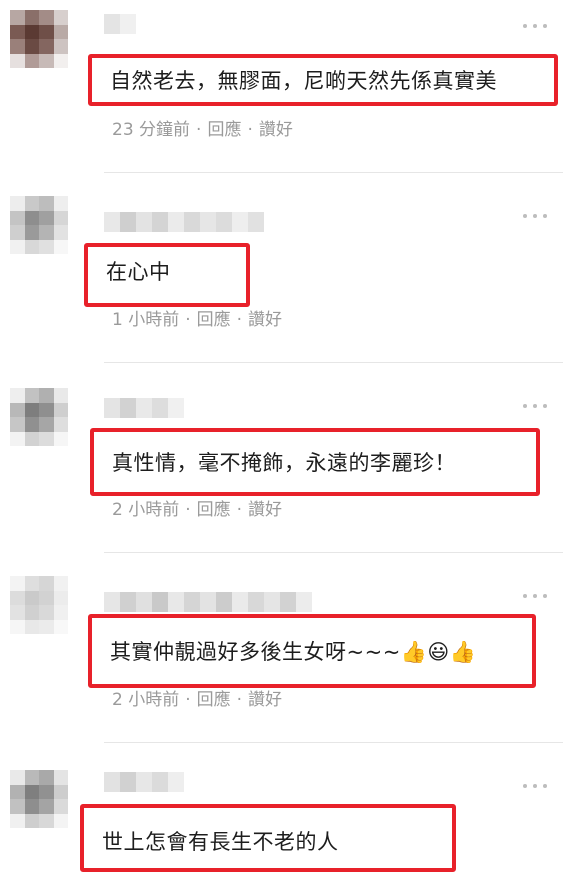 The image size is (563, 872). I want to click on comment-bubble: 自然老去，無膠面，尼啲天然先係真實美, so click(323, 80).